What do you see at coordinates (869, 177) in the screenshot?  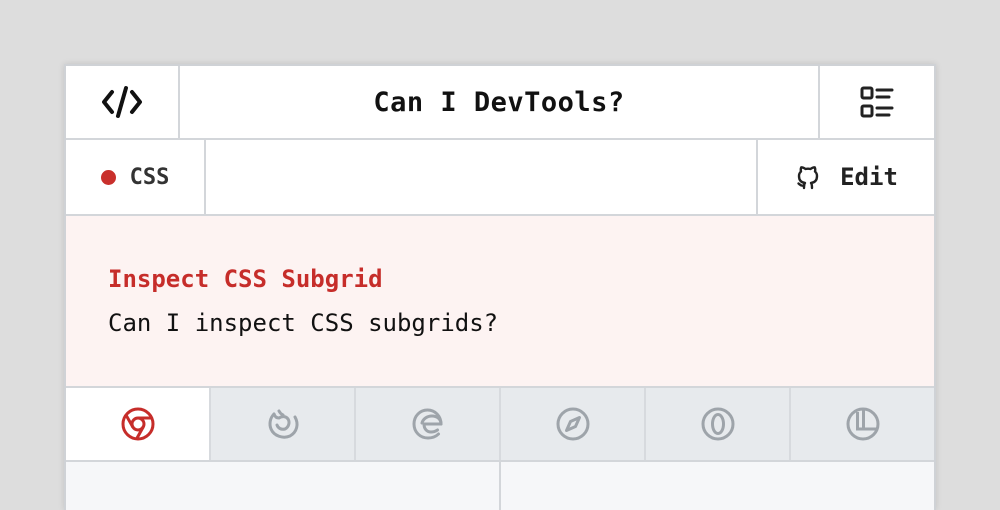 I see `edit-label: Edit` at bounding box center [869, 177].